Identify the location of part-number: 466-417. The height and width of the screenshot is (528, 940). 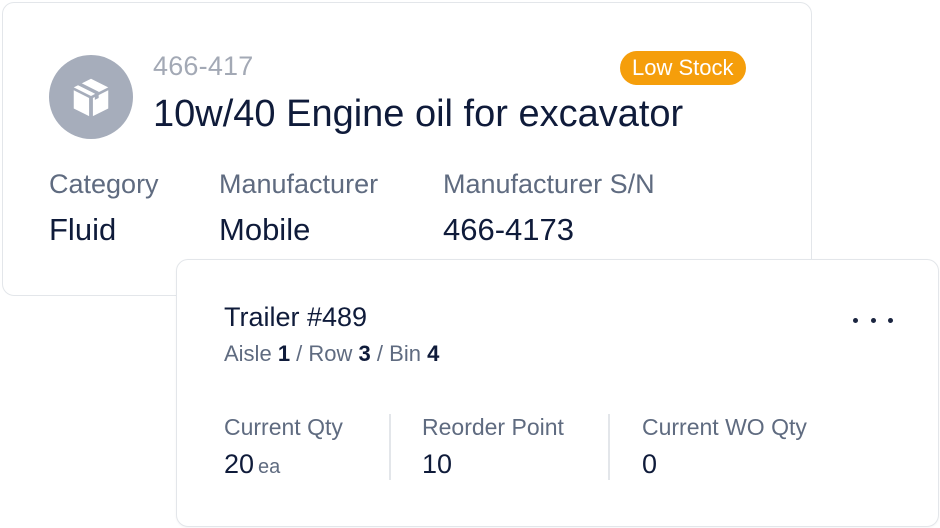
(203, 66).